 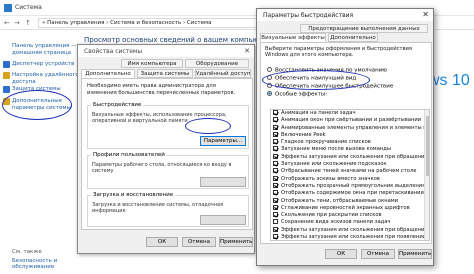 What do you see at coordinates (48, 64) in the screenshot?
I see `device-manager-link: Диспетчер устройств` at bounding box center [48, 64].